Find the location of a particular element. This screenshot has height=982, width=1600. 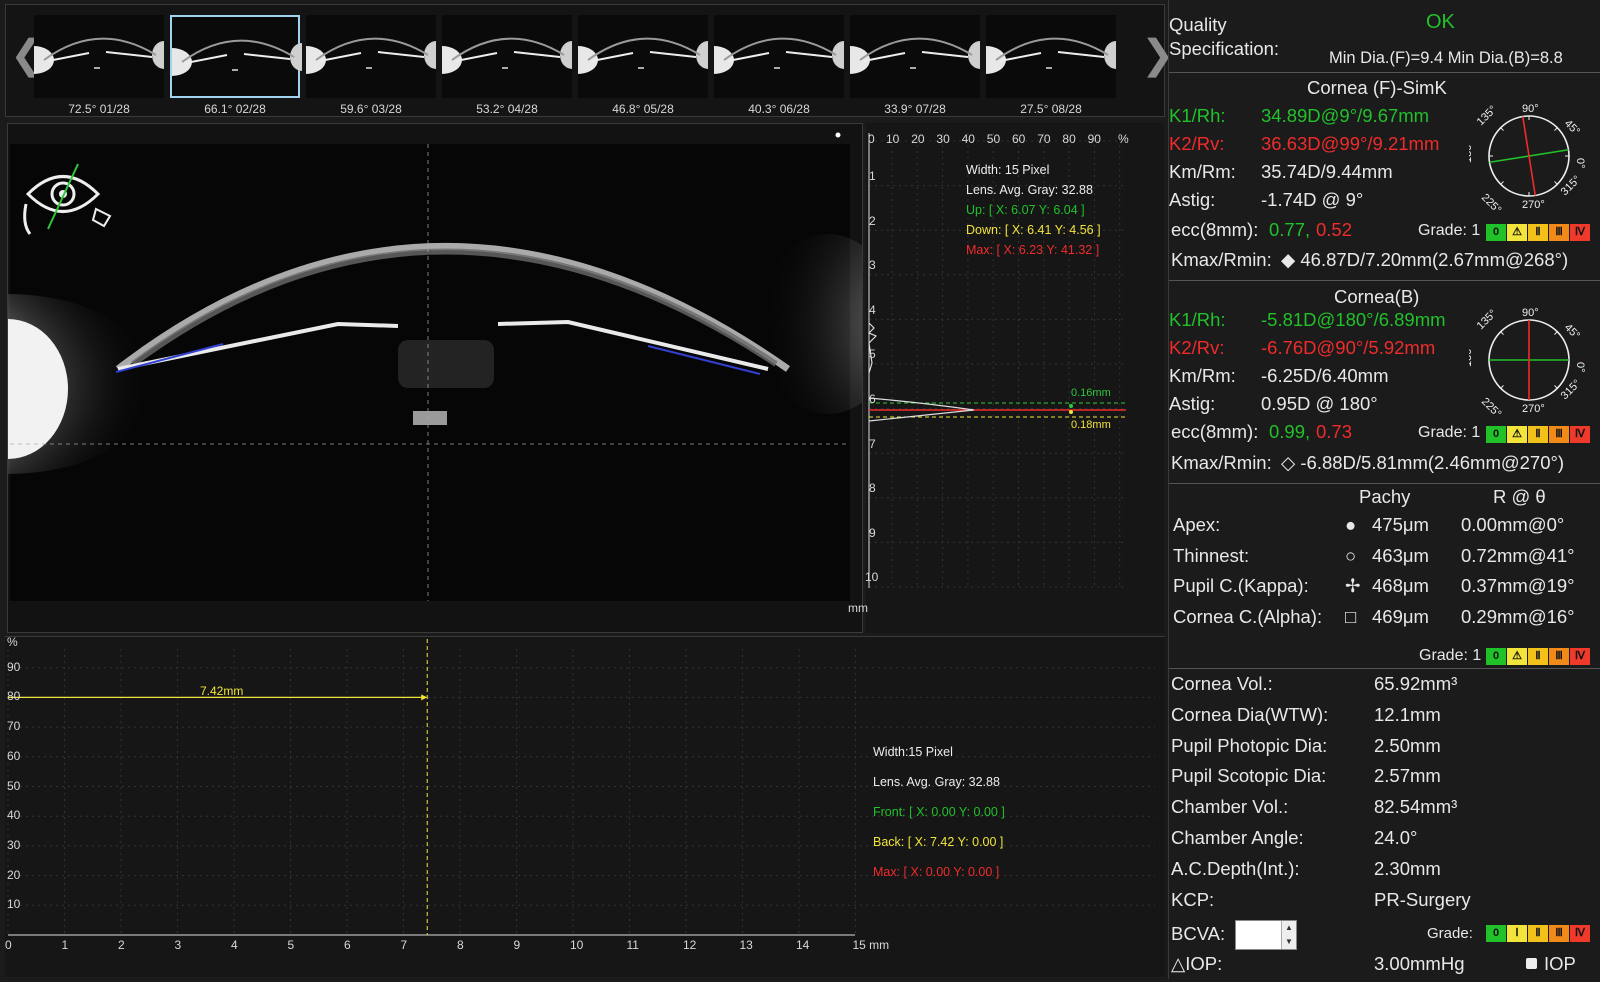

profile-max: Max: [ X: 6.23 Y: 41.32 ] is located at coordinates (1033, 250).